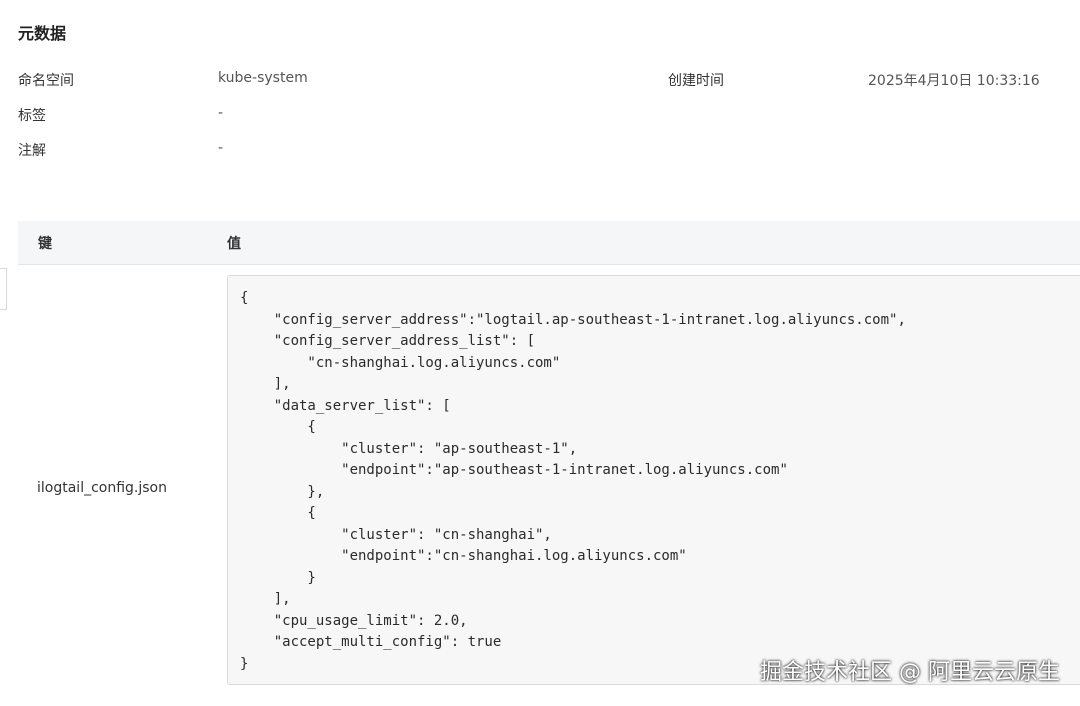 Image resolution: width=1080 pixels, height=706 pixels. What do you see at coordinates (46, 81) in the screenshot?
I see `namespace-label: 命名空间` at bounding box center [46, 81].